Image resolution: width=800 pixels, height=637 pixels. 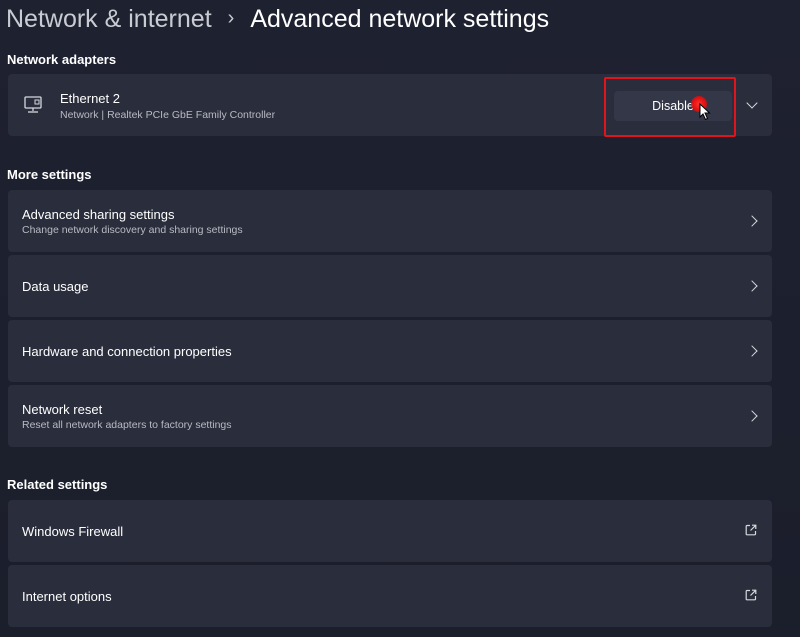 What do you see at coordinates (98, 214) in the screenshot?
I see `advanced-sharing-settings-label: Advanced sharing settings` at bounding box center [98, 214].